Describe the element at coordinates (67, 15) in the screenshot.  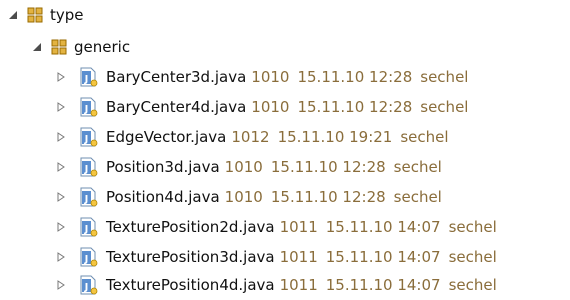
I see `tree-node-label: type` at that location.